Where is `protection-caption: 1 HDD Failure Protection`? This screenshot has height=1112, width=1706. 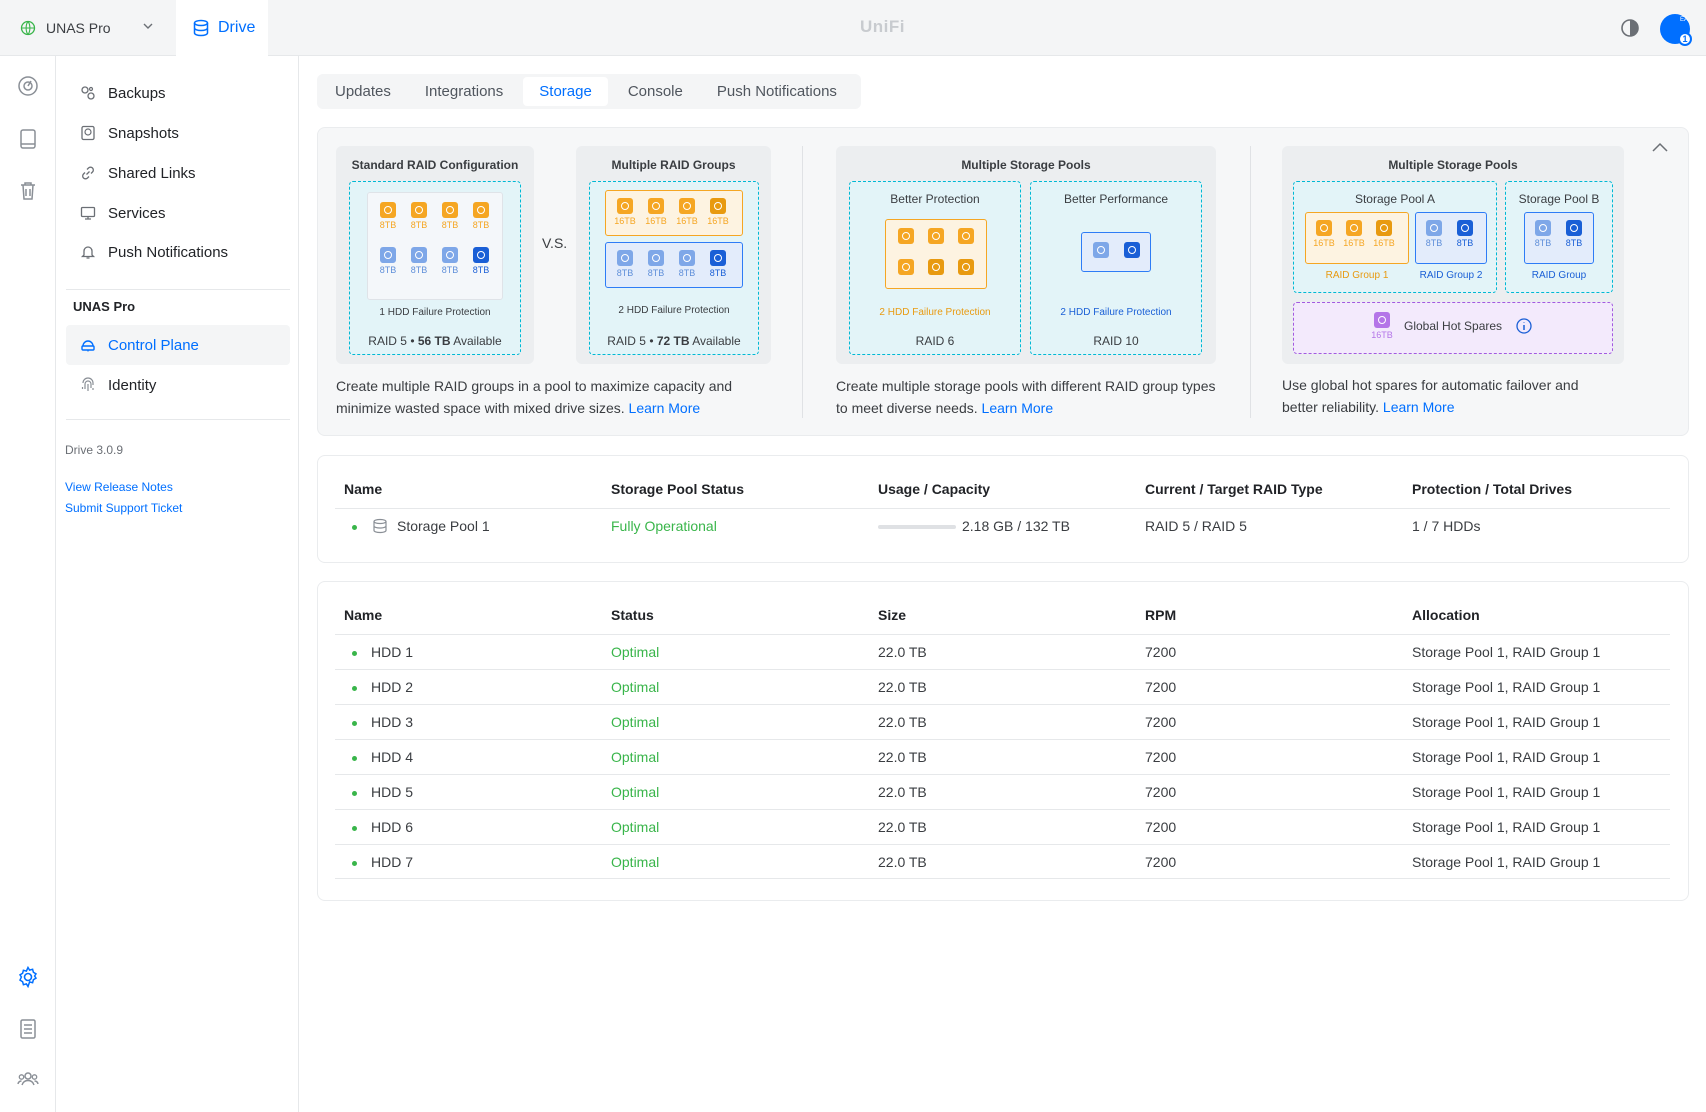 protection-caption: 1 HDD Failure Protection is located at coordinates (435, 312).